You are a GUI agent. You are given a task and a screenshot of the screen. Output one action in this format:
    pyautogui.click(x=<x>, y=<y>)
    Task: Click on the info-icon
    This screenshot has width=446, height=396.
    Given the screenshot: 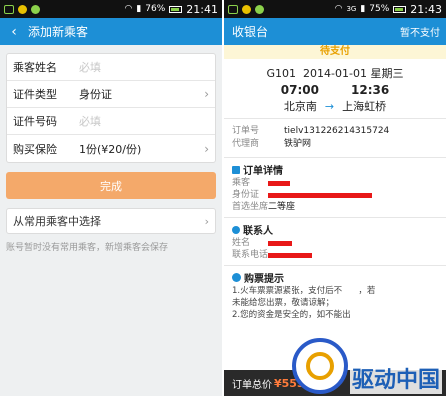 What is the action you would take?
    pyautogui.click(x=236, y=277)
    